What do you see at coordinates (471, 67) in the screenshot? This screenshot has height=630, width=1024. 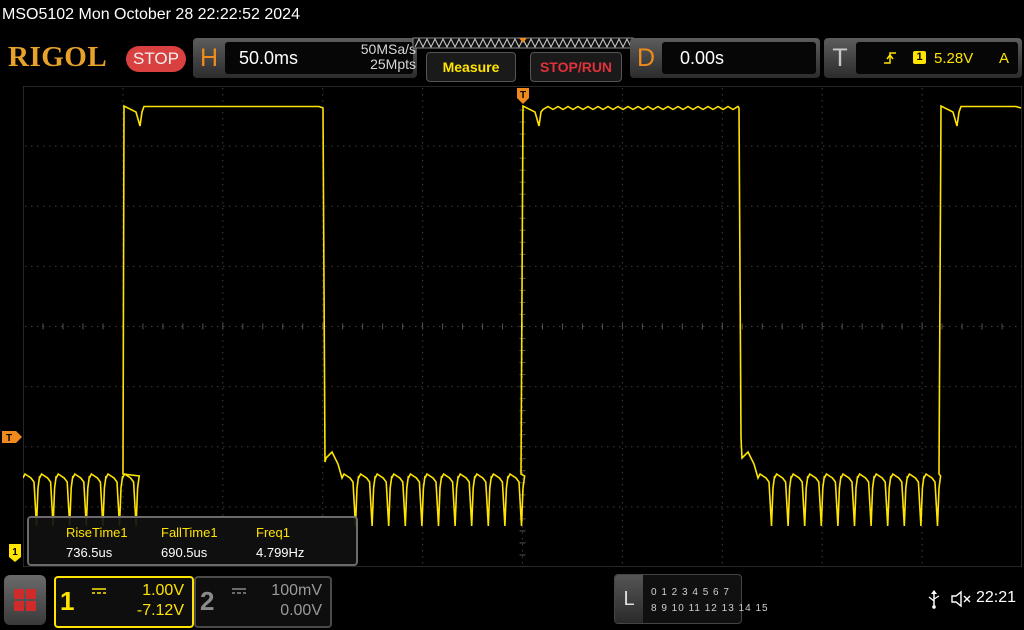 I see `measure-button: Measure` at bounding box center [471, 67].